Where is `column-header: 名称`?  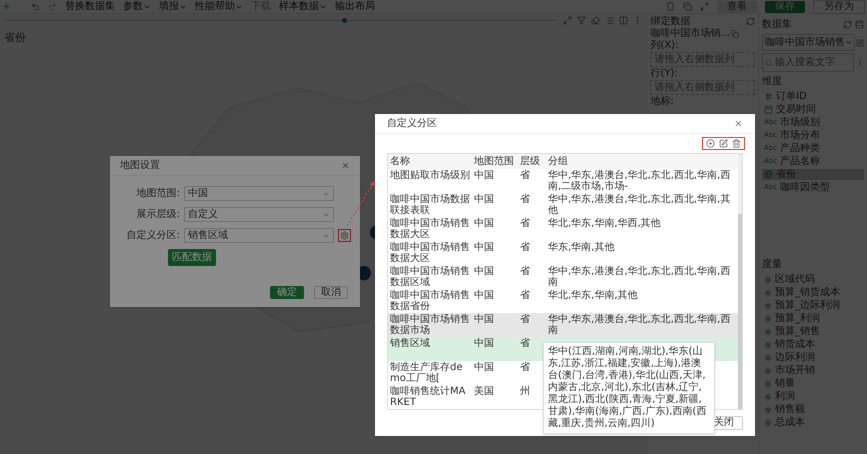
column-header: 名称 is located at coordinates (400, 162).